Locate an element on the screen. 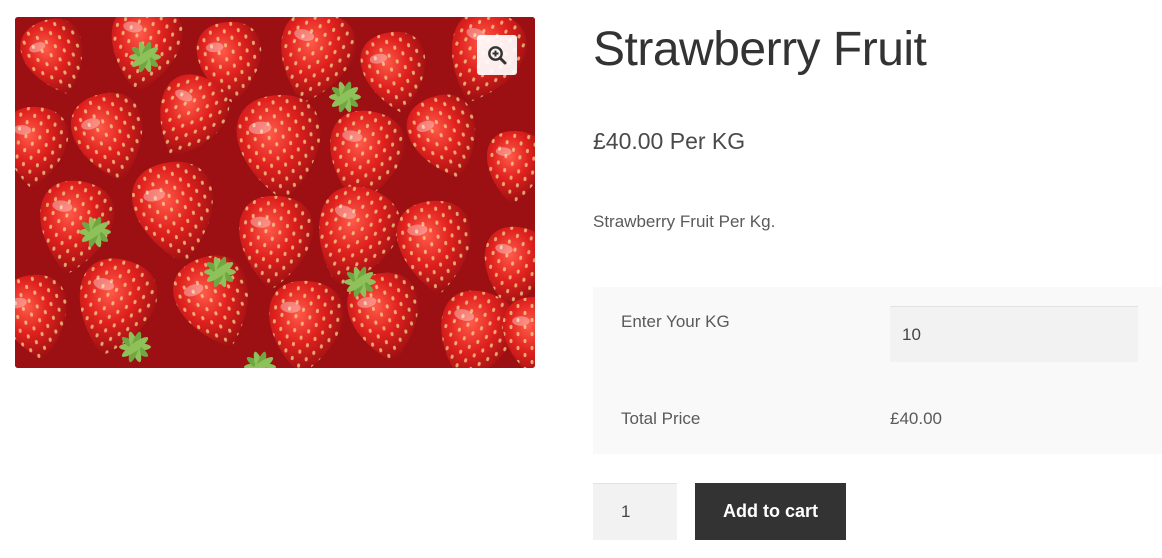  price-calculator: Enter Your KG Total Price £40.00 is located at coordinates (877, 370).